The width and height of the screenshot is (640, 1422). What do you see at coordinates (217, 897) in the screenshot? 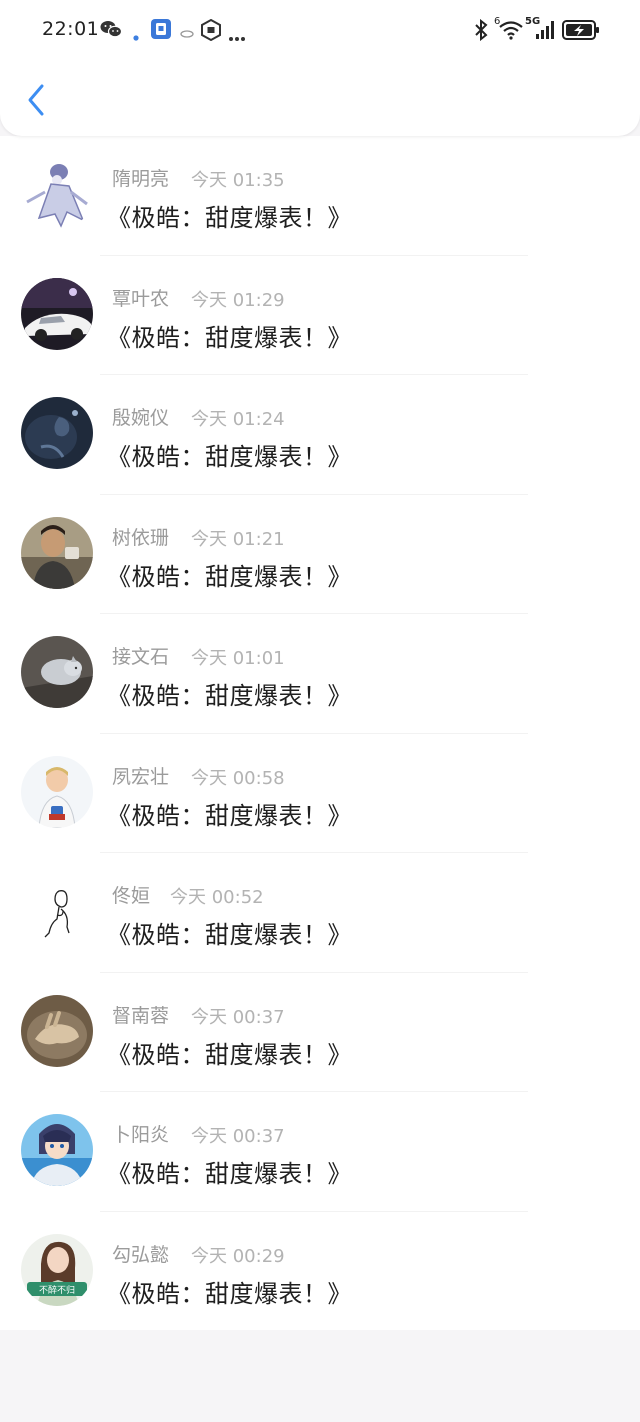
I see `comment-time: 今天 00:52` at bounding box center [217, 897].